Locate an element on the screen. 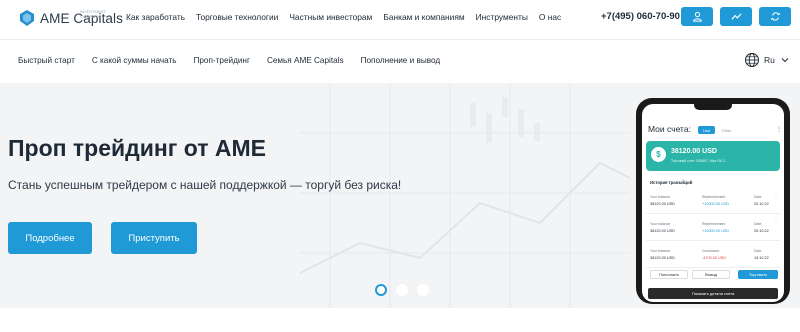 The height and width of the screenshot is (332, 800). exchange-button is located at coordinates (775, 16).